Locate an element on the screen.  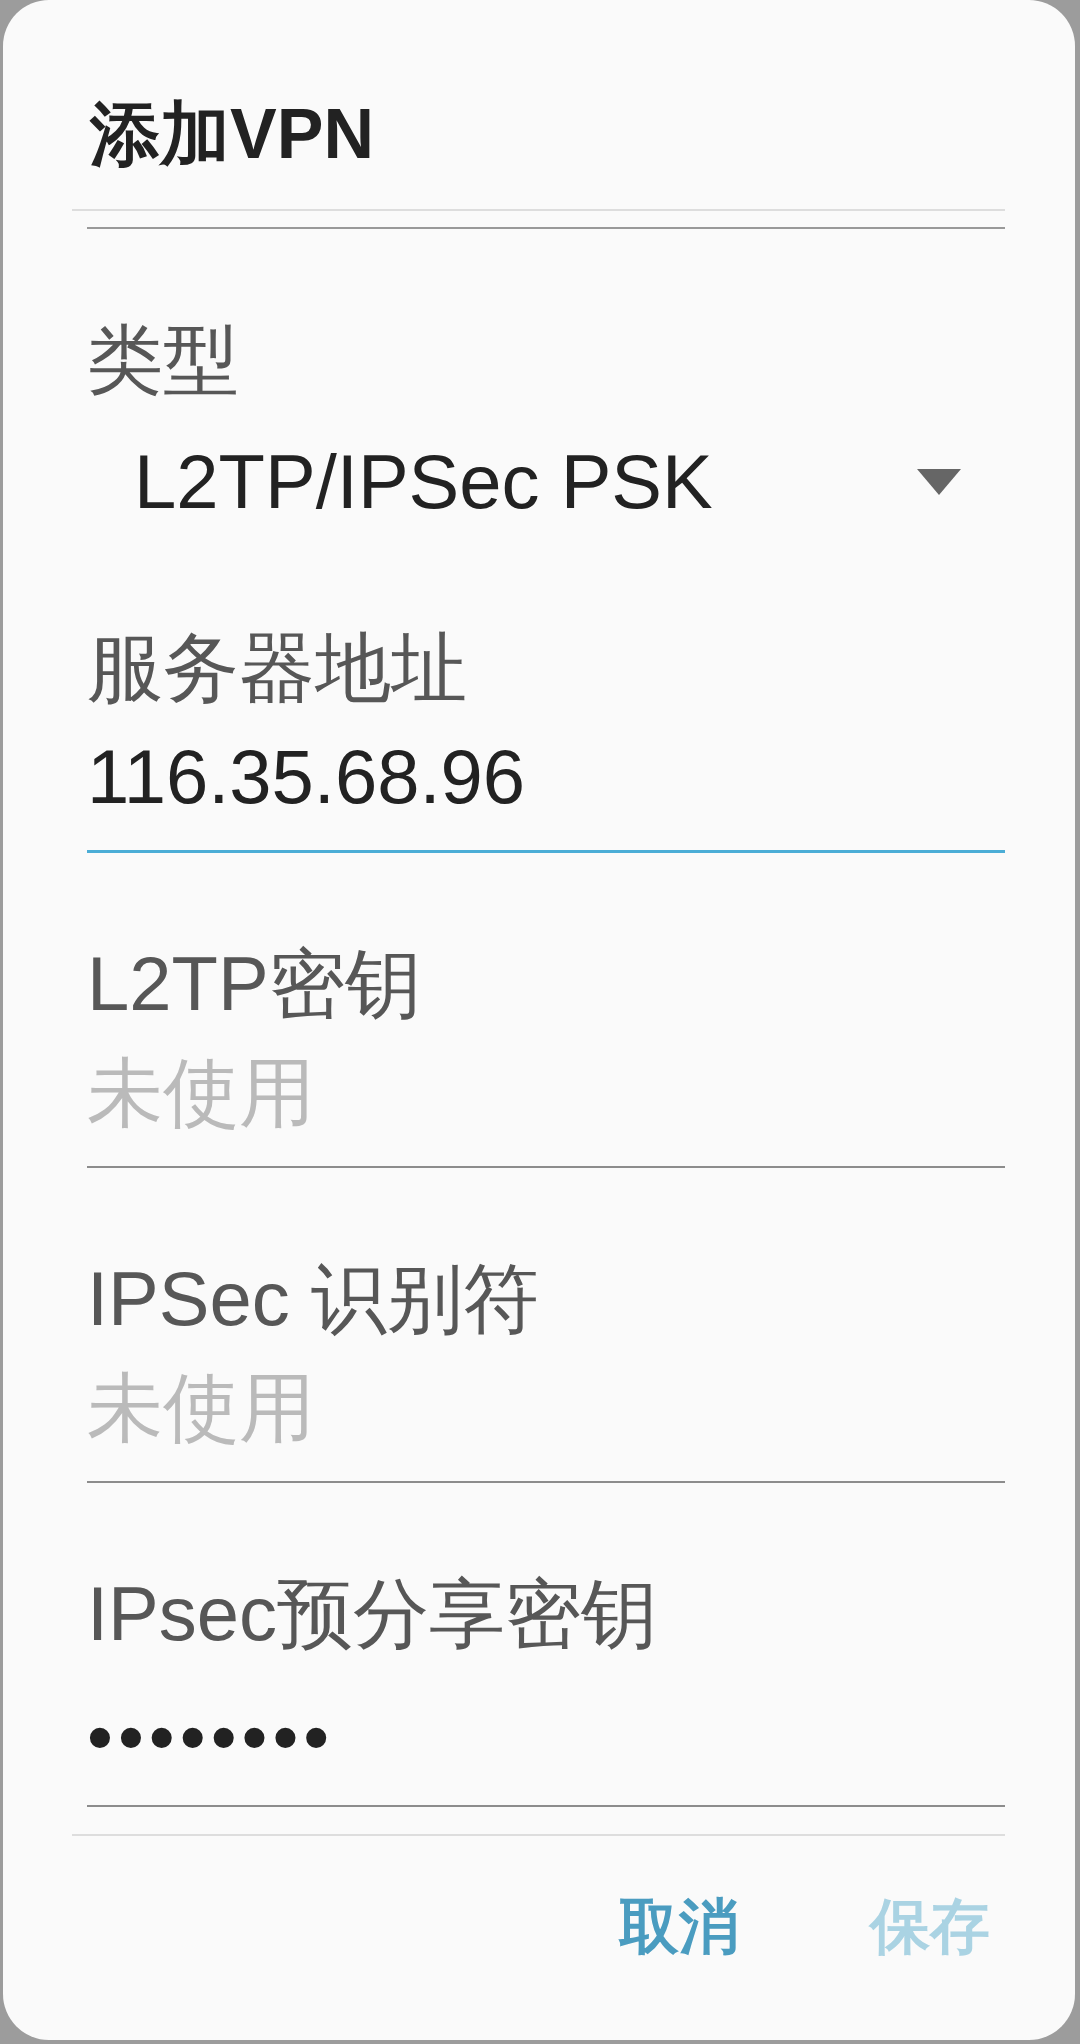
caret-icon is located at coordinates (939, 482).